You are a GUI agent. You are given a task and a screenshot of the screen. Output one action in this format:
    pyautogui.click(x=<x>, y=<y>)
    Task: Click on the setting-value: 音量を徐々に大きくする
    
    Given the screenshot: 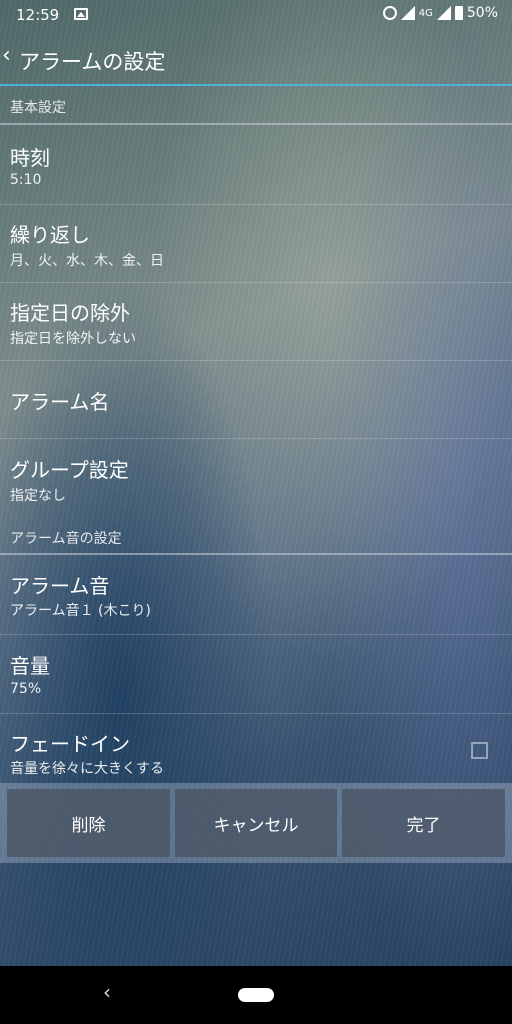 What is the action you would take?
    pyautogui.click(x=87, y=769)
    